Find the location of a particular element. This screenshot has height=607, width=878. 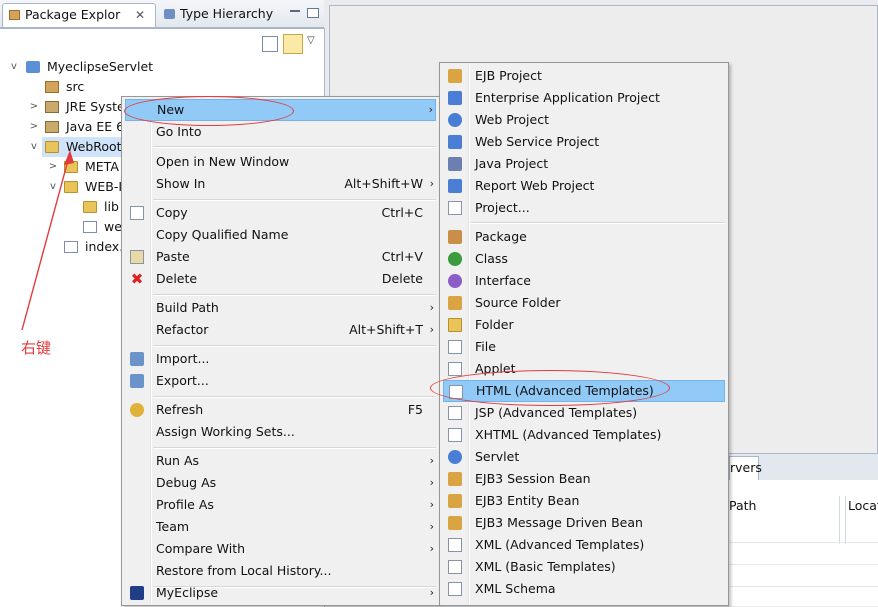

annotation-arrow is located at coordinates (47, 240).